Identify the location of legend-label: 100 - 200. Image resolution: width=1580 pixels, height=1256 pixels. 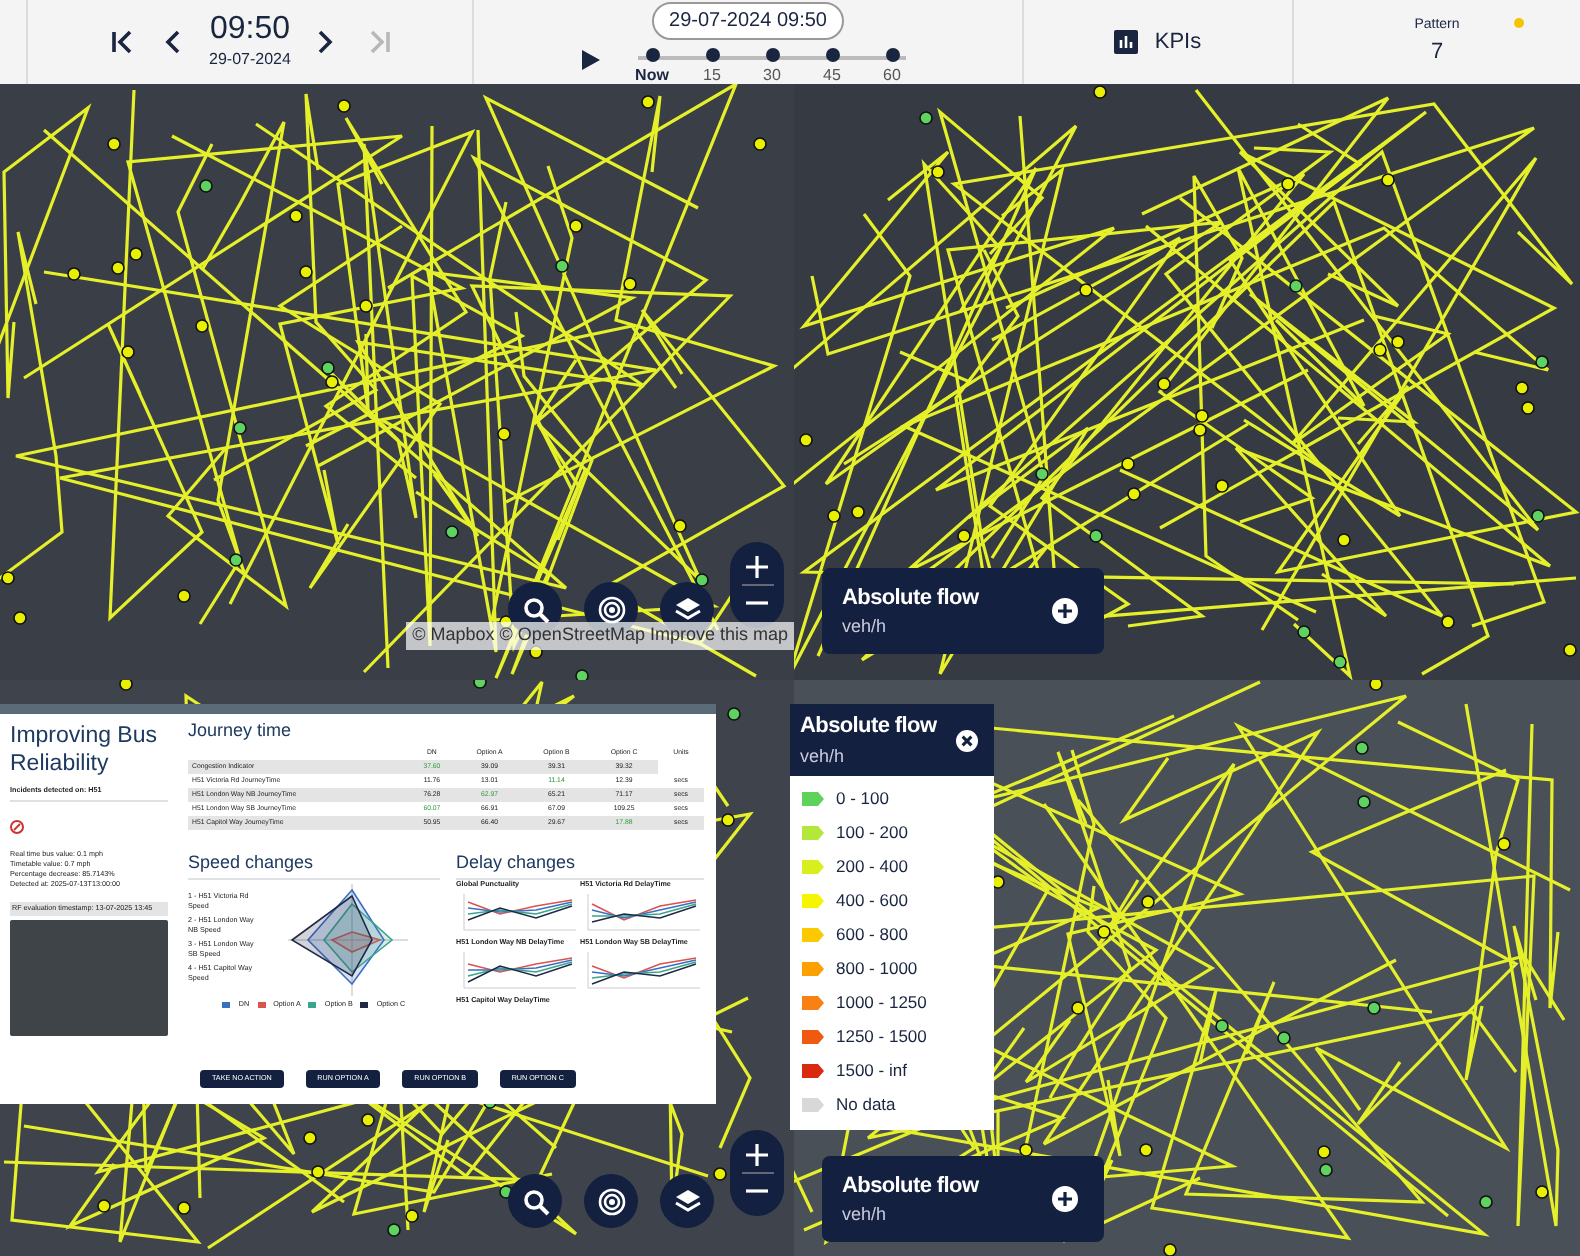
(872, 833).